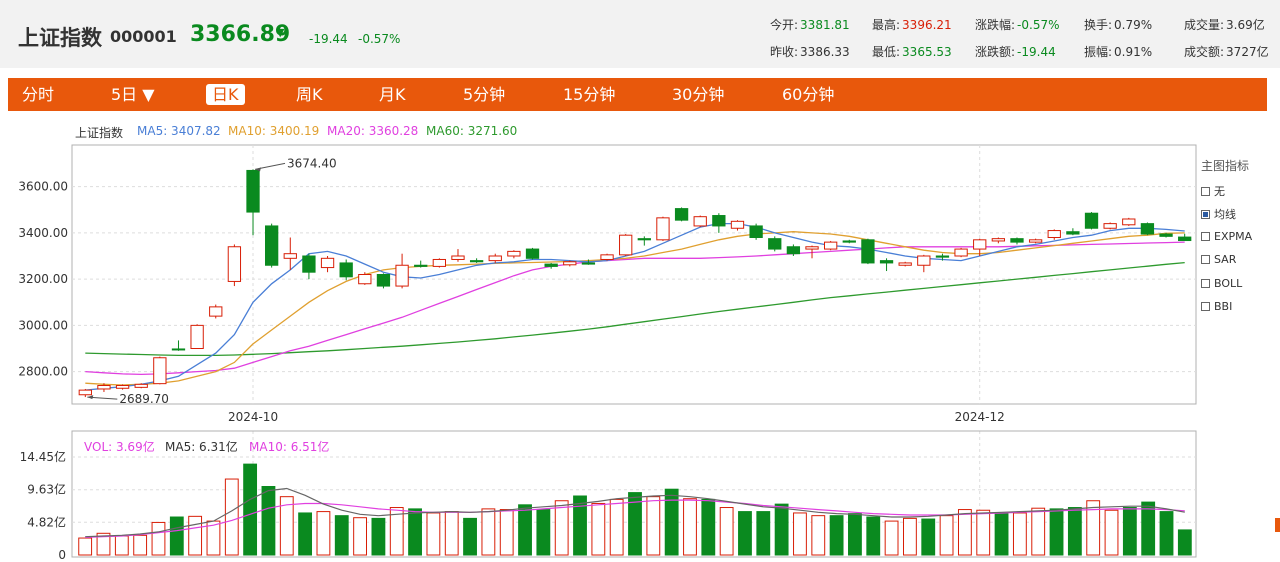 The width and height of the screenshot is (1280, 562). Describe the element at coordinates (289, 447) in the screenshot. I see `vol-legend-ma10: MA10: 6.51亿` at that location.